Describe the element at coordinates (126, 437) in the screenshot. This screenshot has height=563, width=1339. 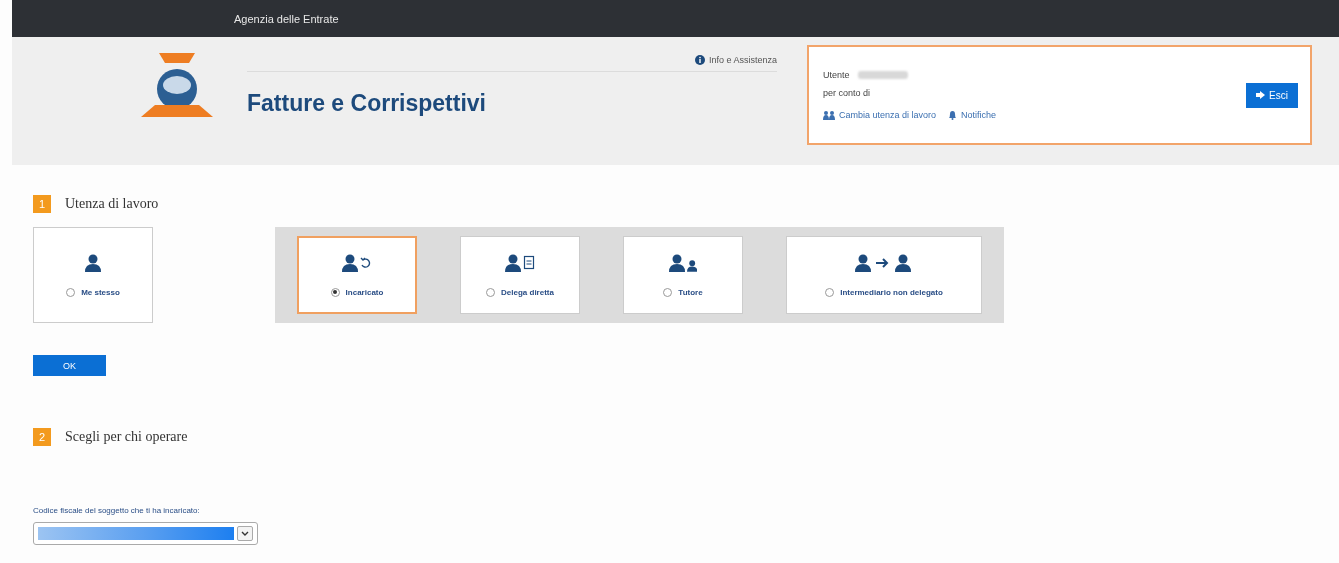
I see `section-title: Scegli per chi operare` at that location.